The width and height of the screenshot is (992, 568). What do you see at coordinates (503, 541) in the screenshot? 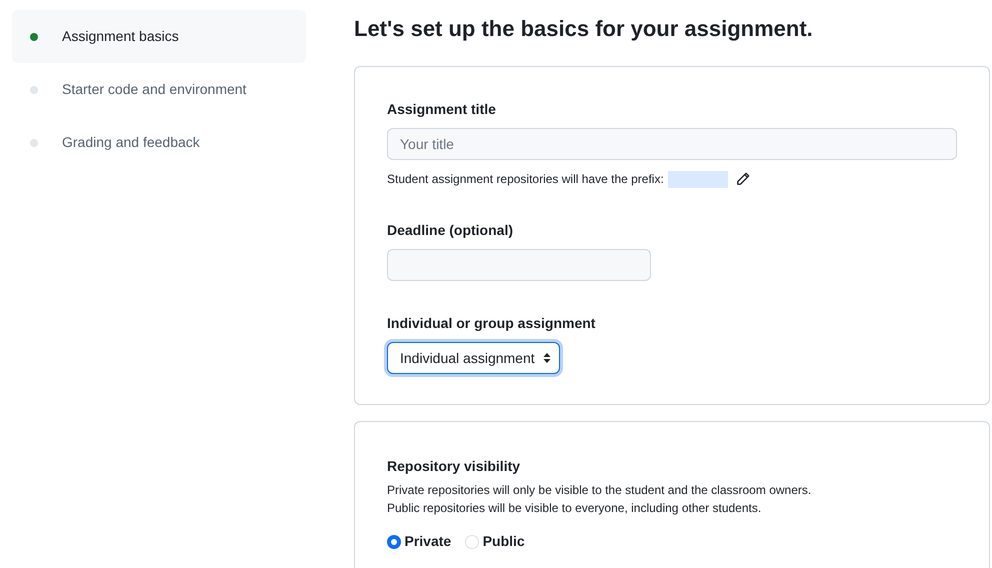
I see `radio-label: Public` at bounding box center [503, 541].